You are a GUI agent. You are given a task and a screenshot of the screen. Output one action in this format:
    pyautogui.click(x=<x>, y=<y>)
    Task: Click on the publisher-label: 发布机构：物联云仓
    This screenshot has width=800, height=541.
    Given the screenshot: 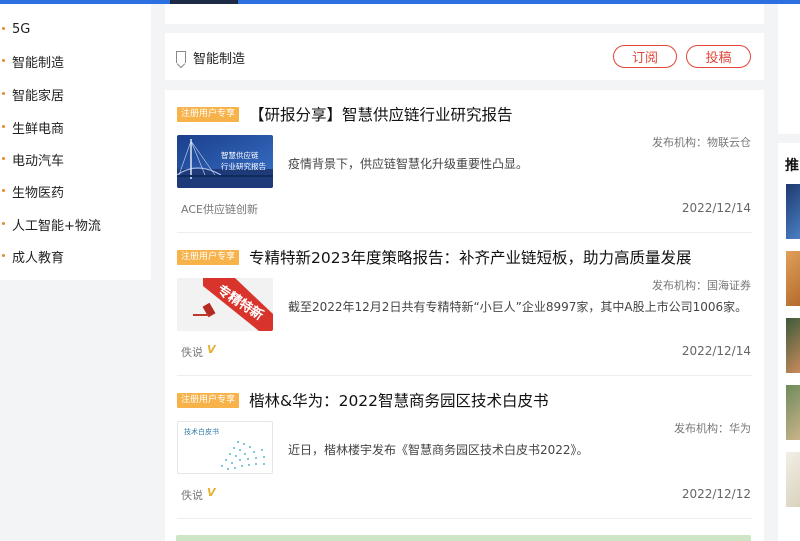 What is the action you would take?
    pyautogui.click(x=701, y=142)
    